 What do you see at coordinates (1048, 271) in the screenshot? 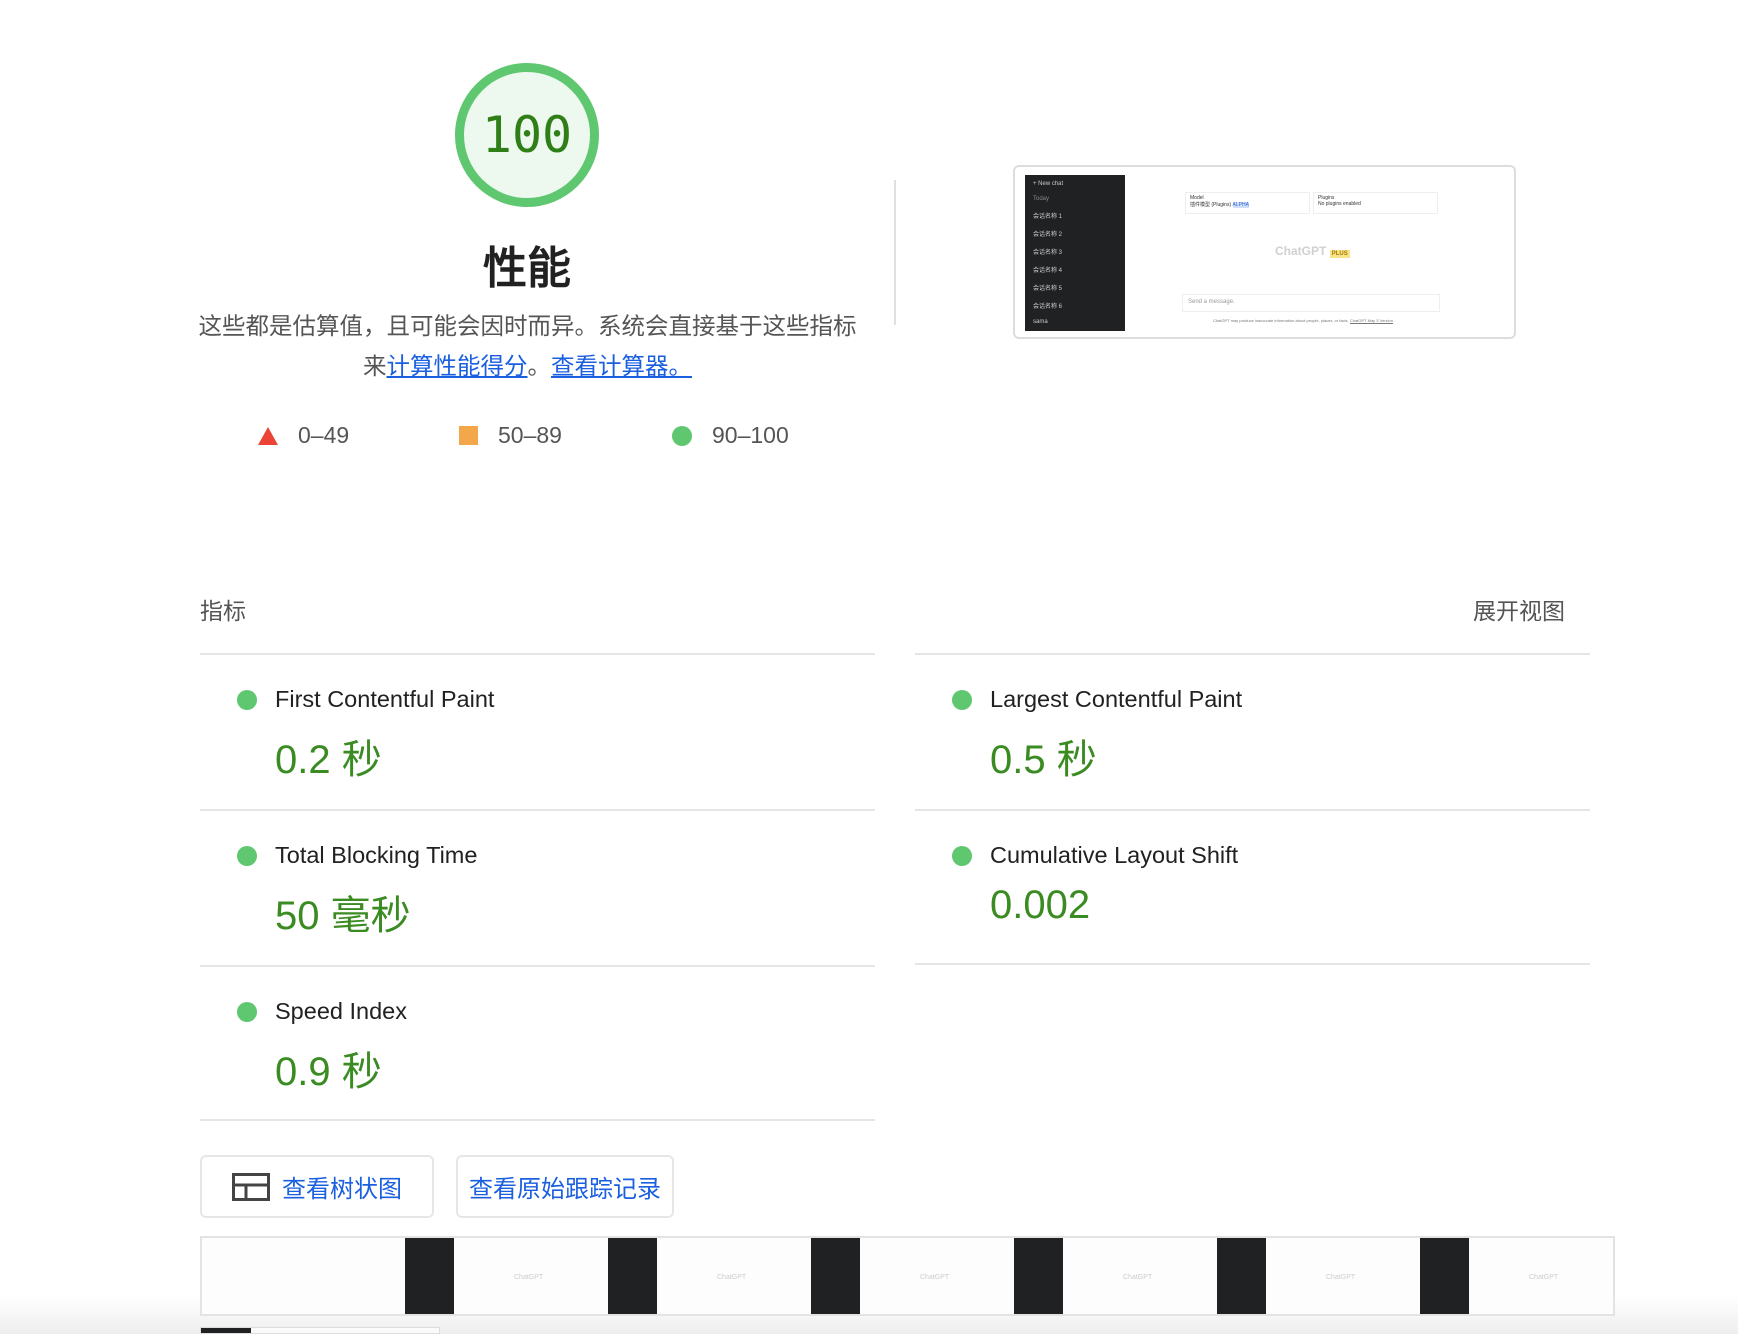
I see `thumb-chat: 会话名称 4` at bounding box center [1048, 271].